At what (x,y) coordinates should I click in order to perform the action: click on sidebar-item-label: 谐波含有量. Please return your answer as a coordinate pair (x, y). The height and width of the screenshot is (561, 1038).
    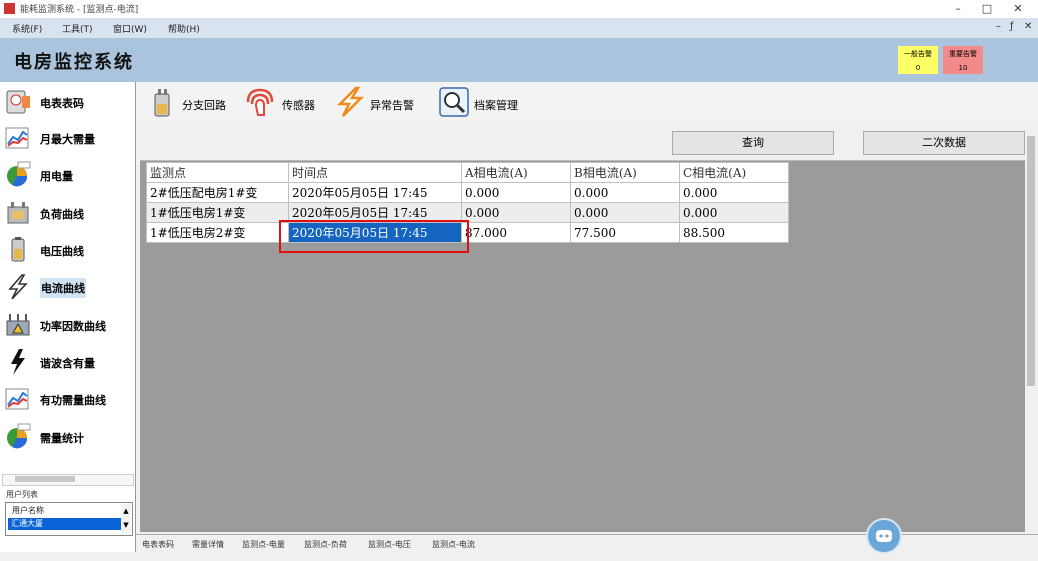
    Looking at the image, I should click on (67, 363).